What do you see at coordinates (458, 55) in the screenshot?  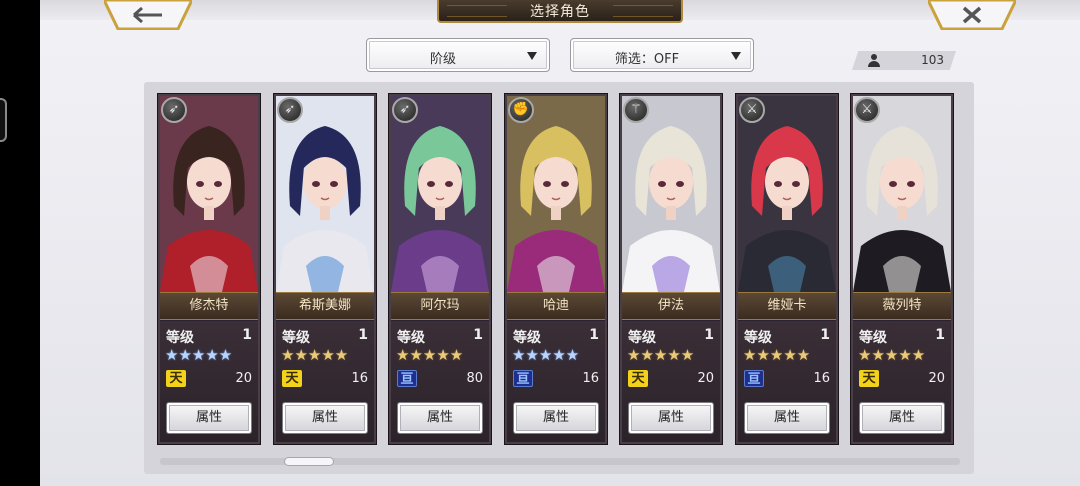 I see `sort-dropdown: 阶级` at bounding box center [458, 55].